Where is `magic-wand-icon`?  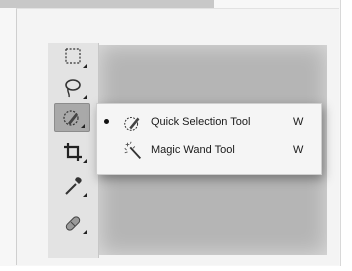 magic-wand-icon is located at coordinates (133, 150).